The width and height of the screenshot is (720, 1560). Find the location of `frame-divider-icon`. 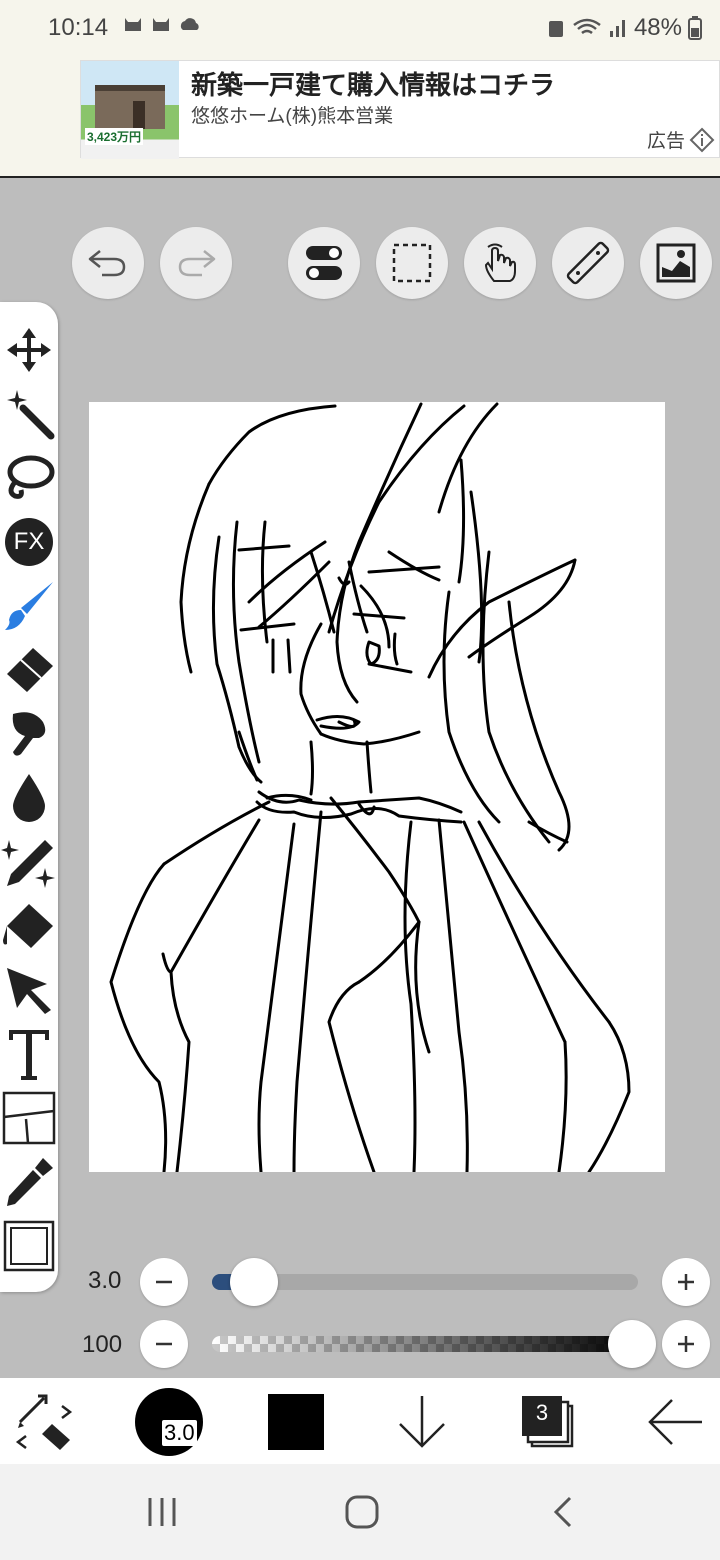

frame-divider-icon is located at coordinates (29, 1118).